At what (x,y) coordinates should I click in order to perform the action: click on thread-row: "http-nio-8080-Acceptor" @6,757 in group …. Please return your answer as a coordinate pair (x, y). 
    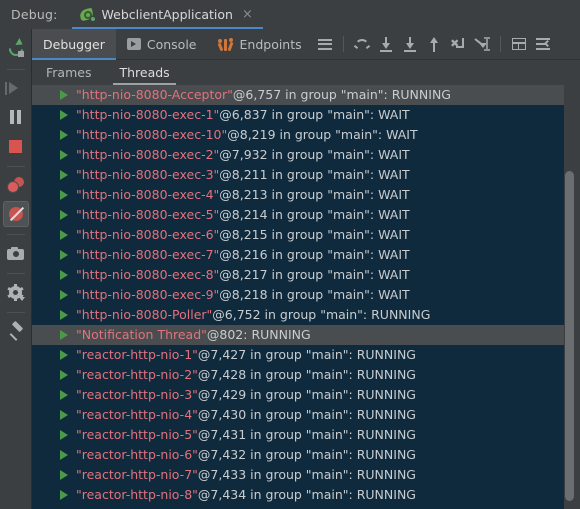
    Looking at the image, I should click on (298, 95).